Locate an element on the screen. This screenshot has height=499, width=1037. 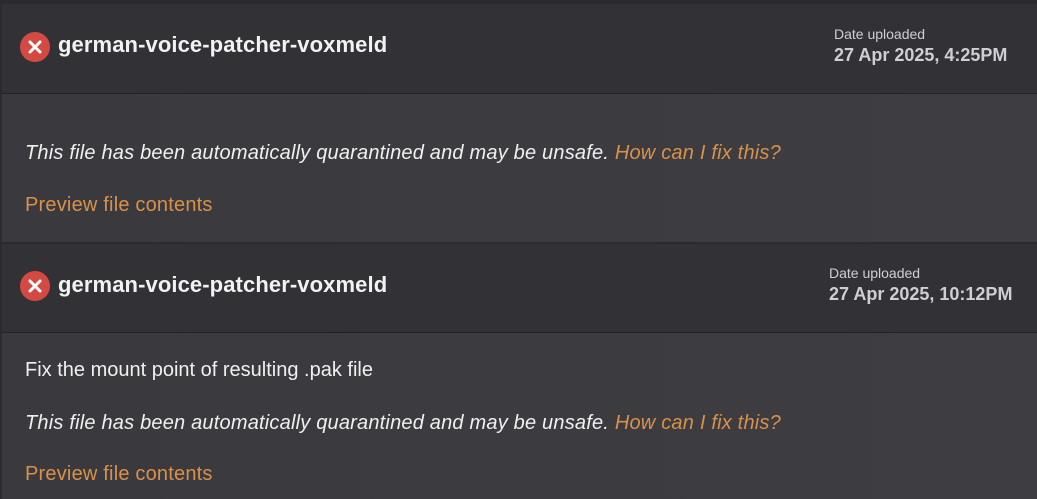
date-uploaded: Date uploaded 27 Apr 2025, 4:25PM is located at coordinates (920, 46).